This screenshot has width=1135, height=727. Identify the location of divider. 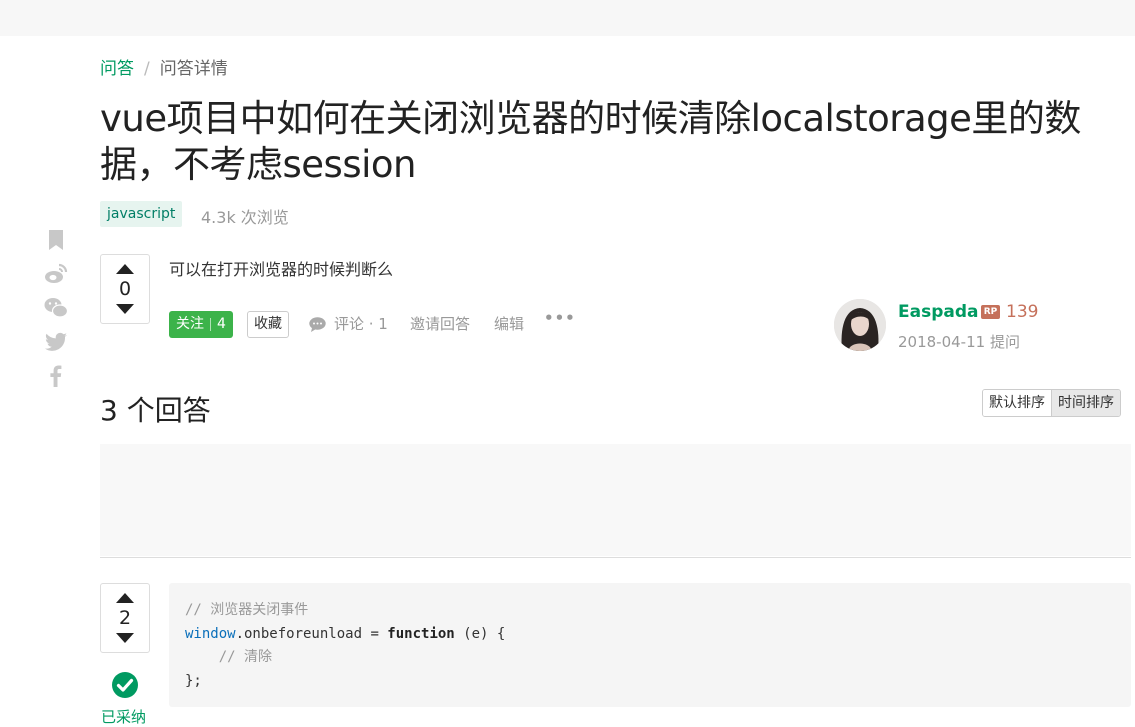
(615, 557).